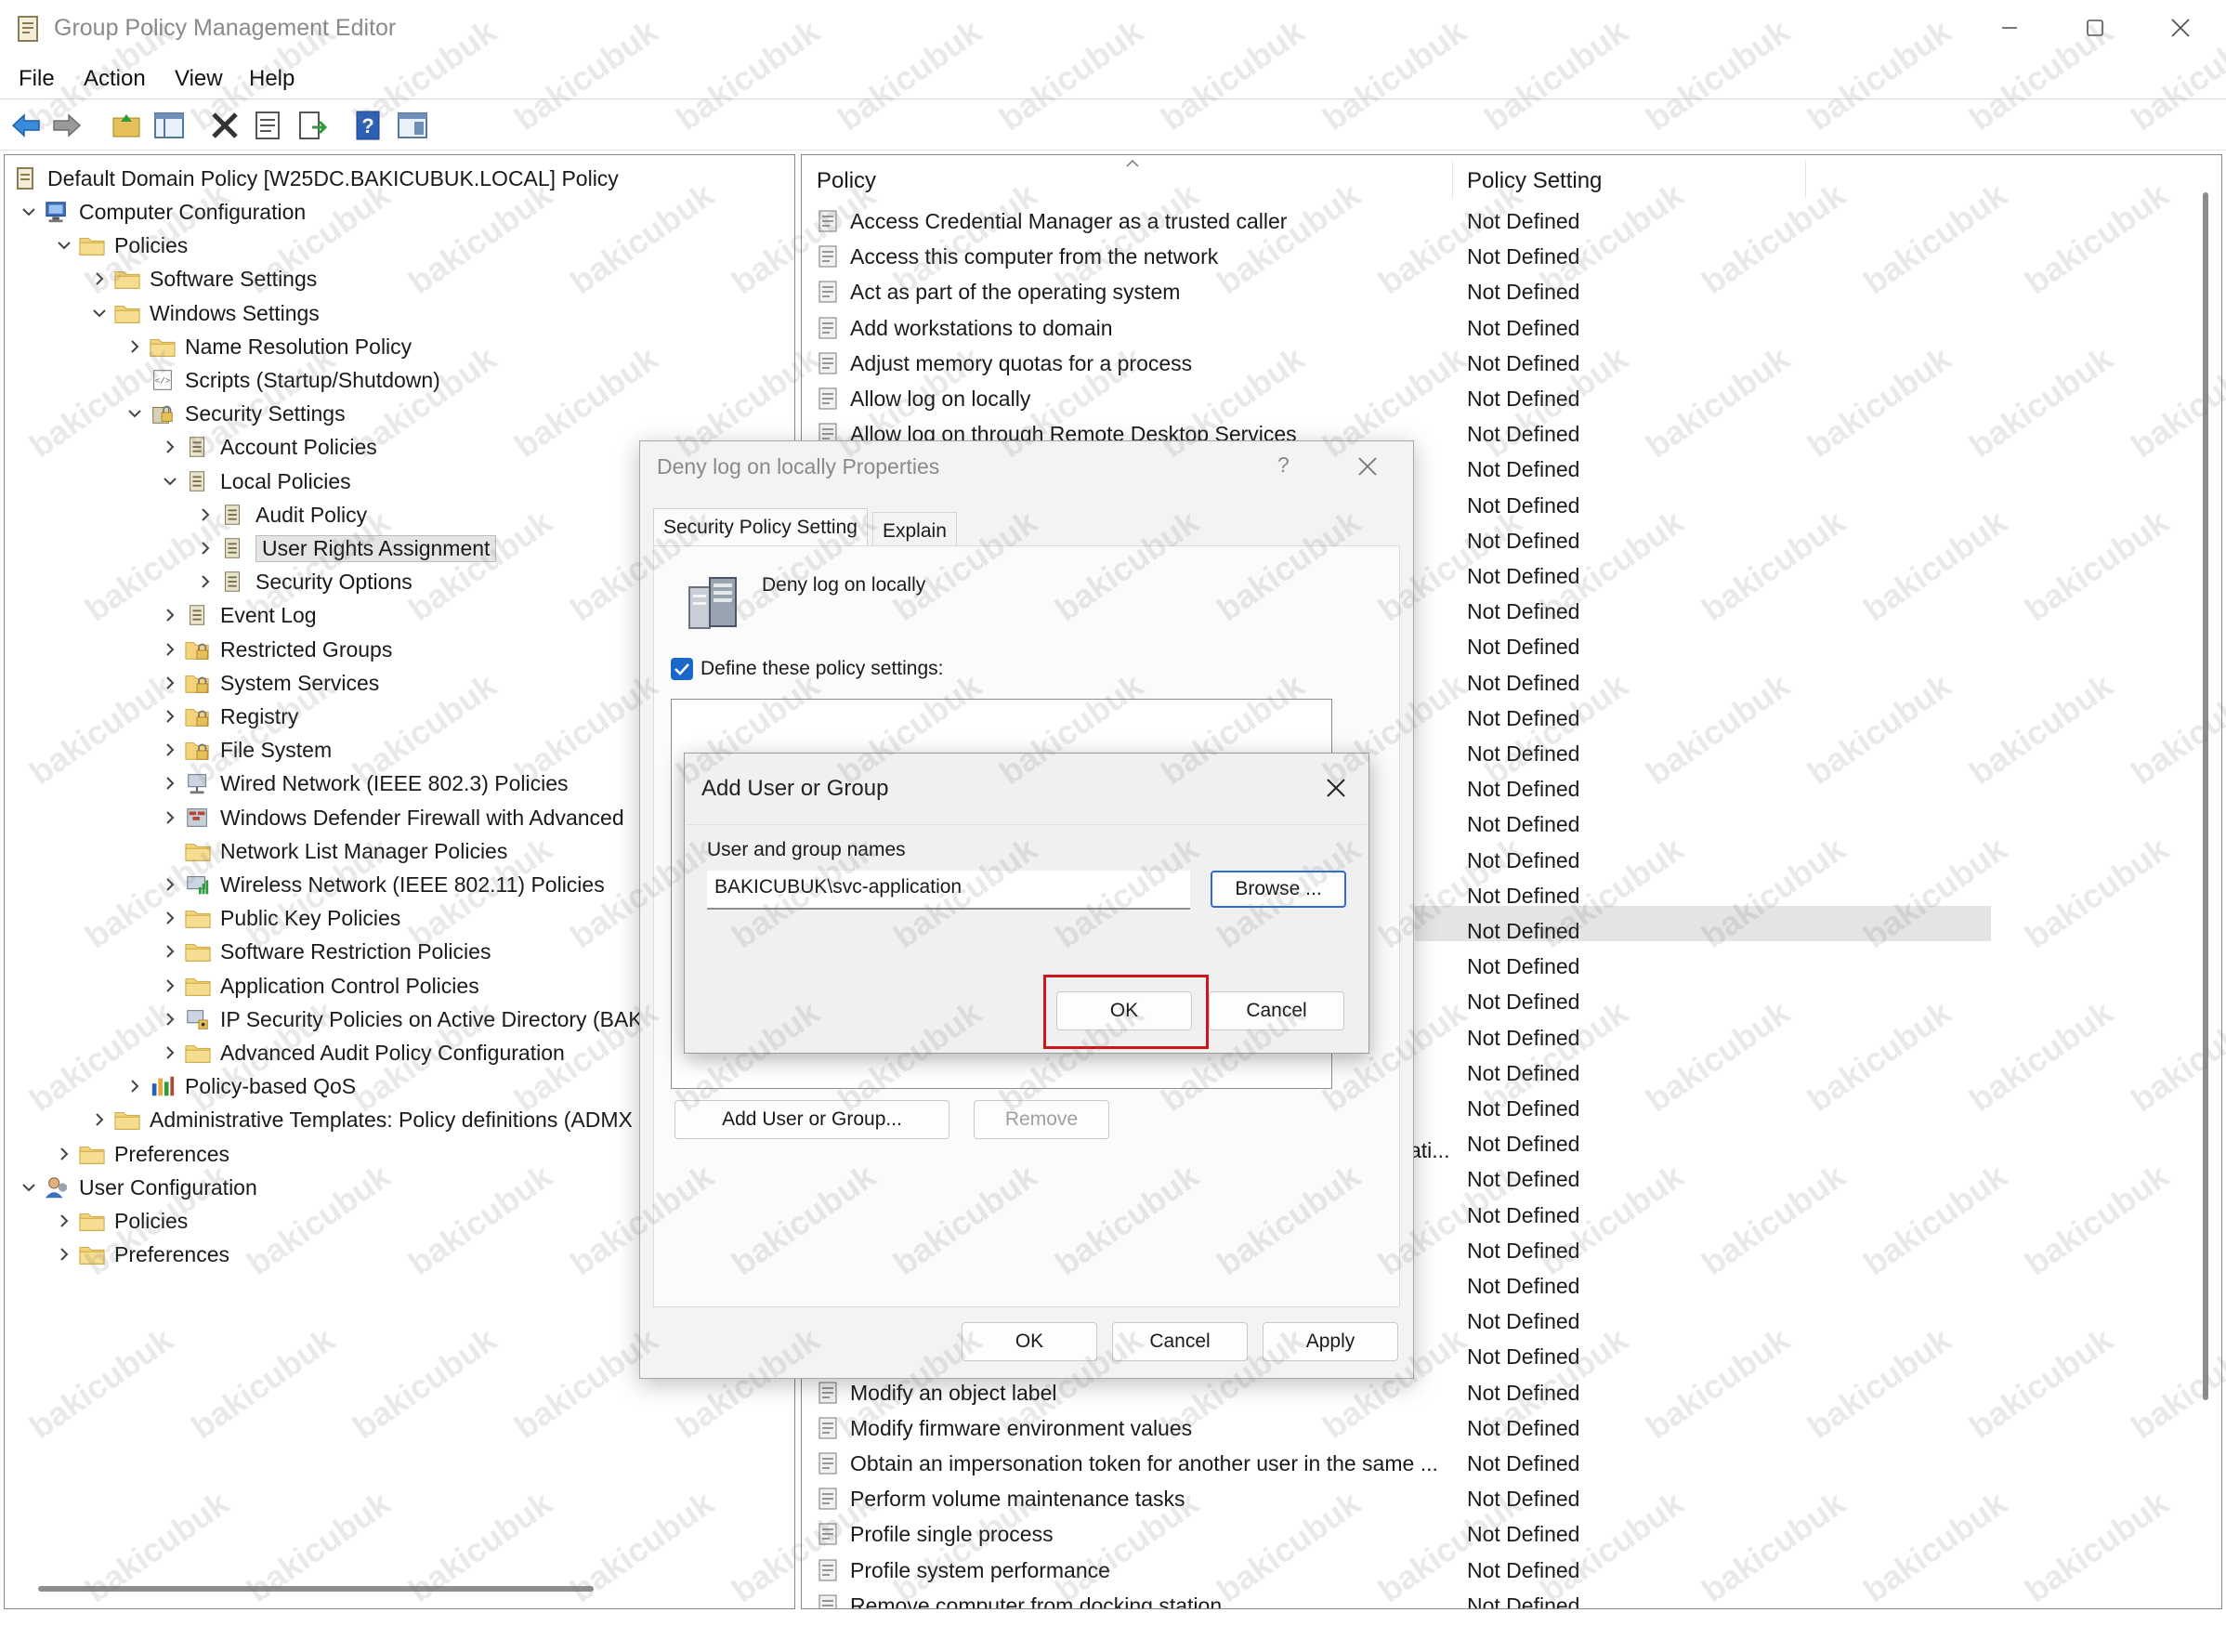 Image resolution: width=2226 pixels, height=1652 pixels. Describe the element at coordinates (1266, 291) in the screenshot. I see `policy-row: Act as part of the operating system` at that location.